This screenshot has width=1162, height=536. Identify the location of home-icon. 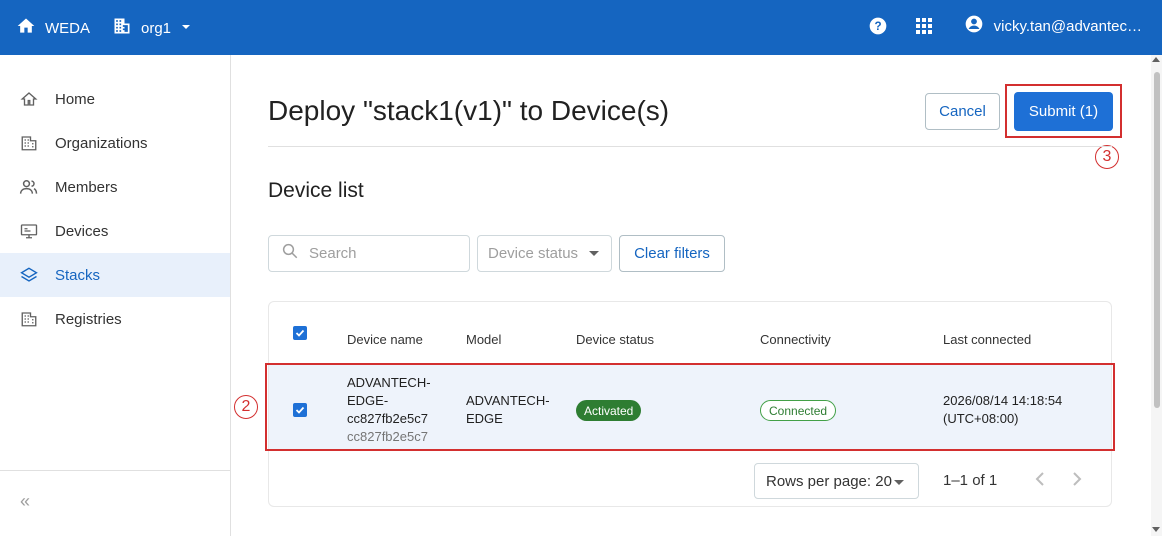
(26, 28).